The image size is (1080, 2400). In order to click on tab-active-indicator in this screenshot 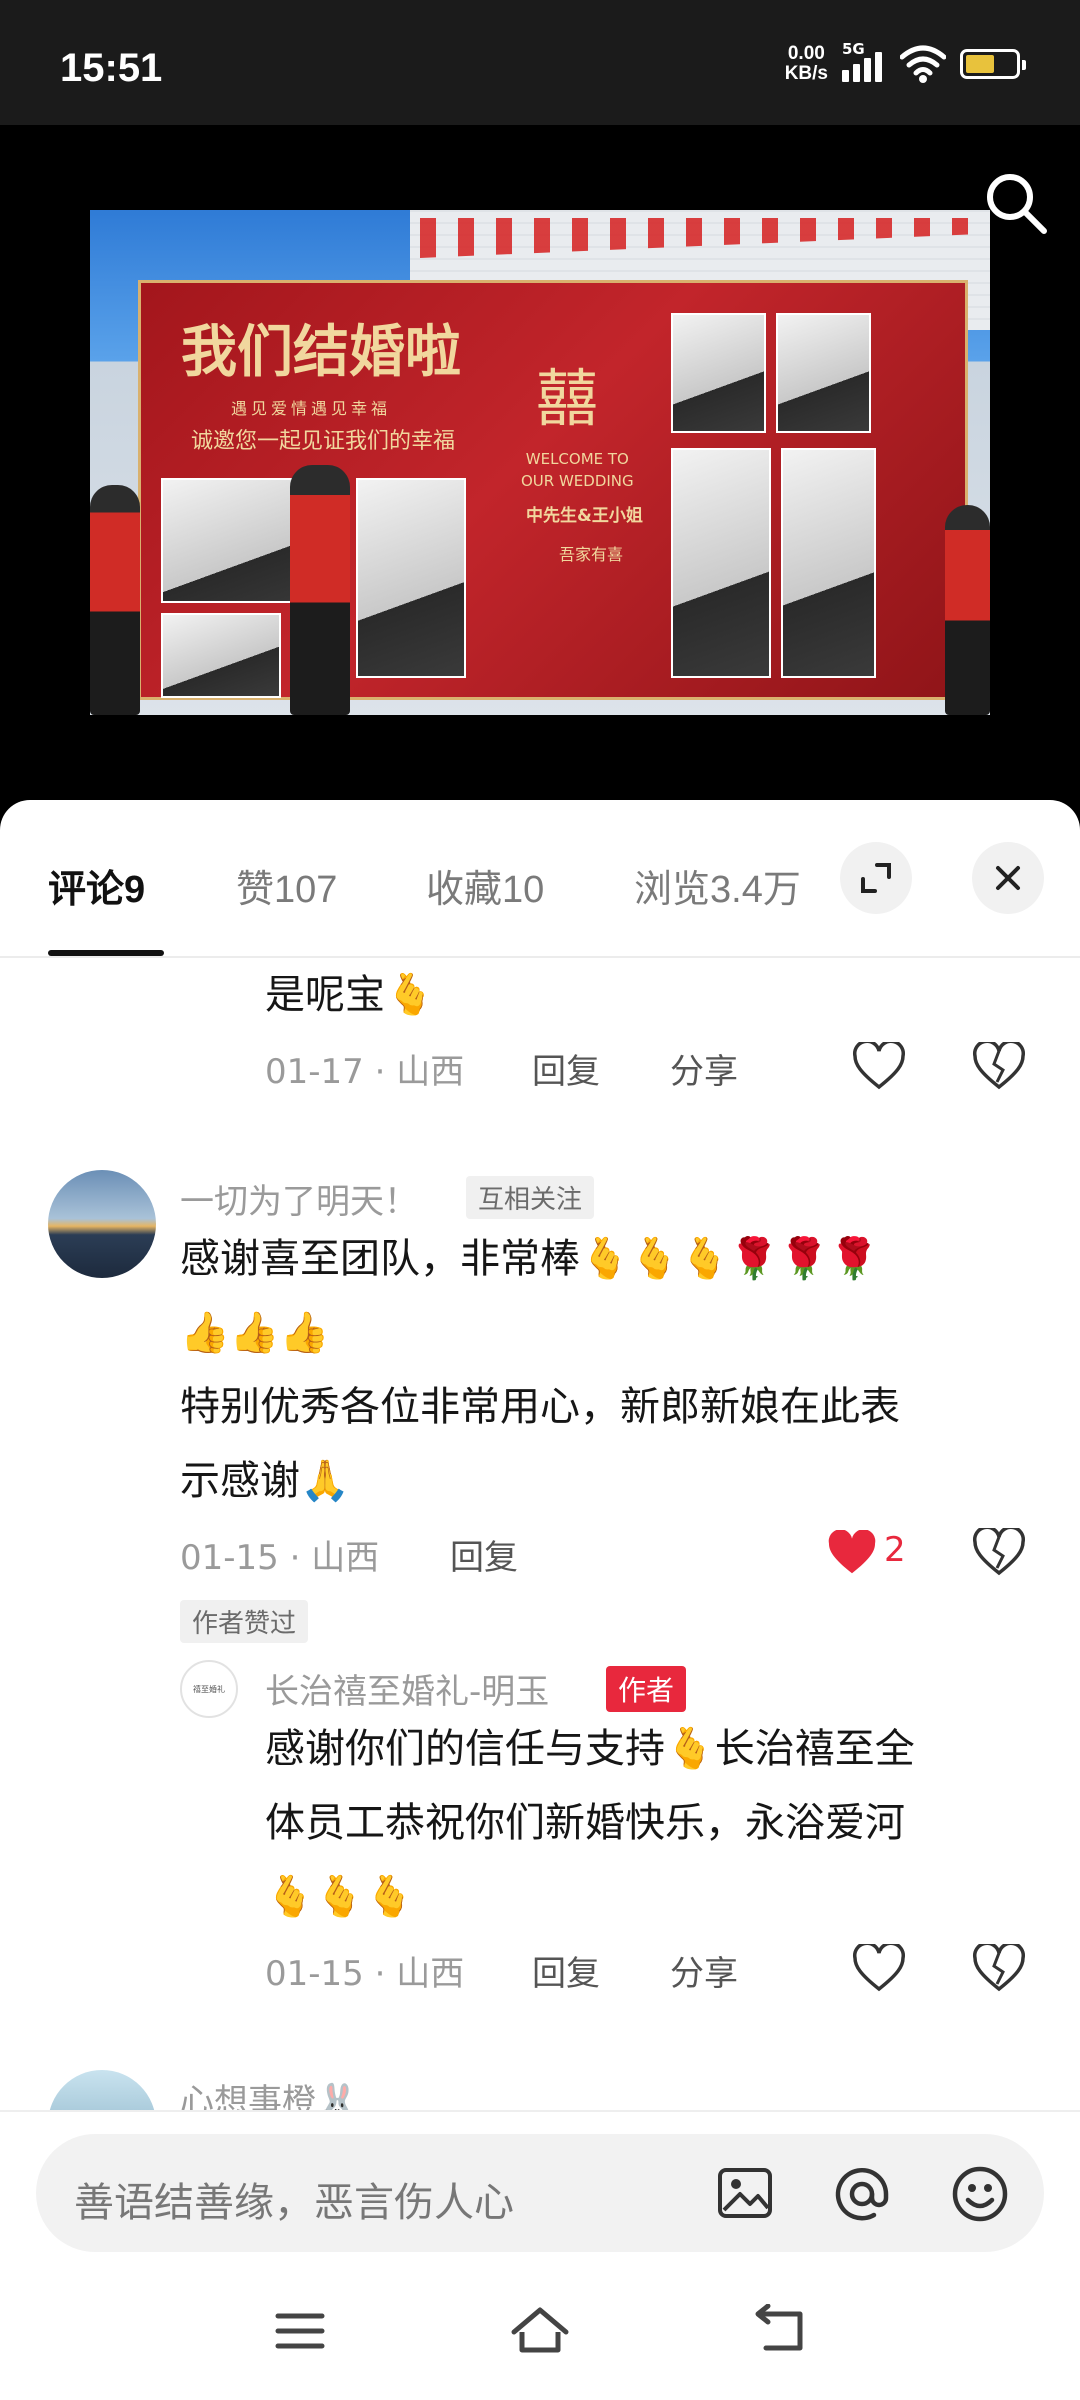, I will do `click(106, 953)`.